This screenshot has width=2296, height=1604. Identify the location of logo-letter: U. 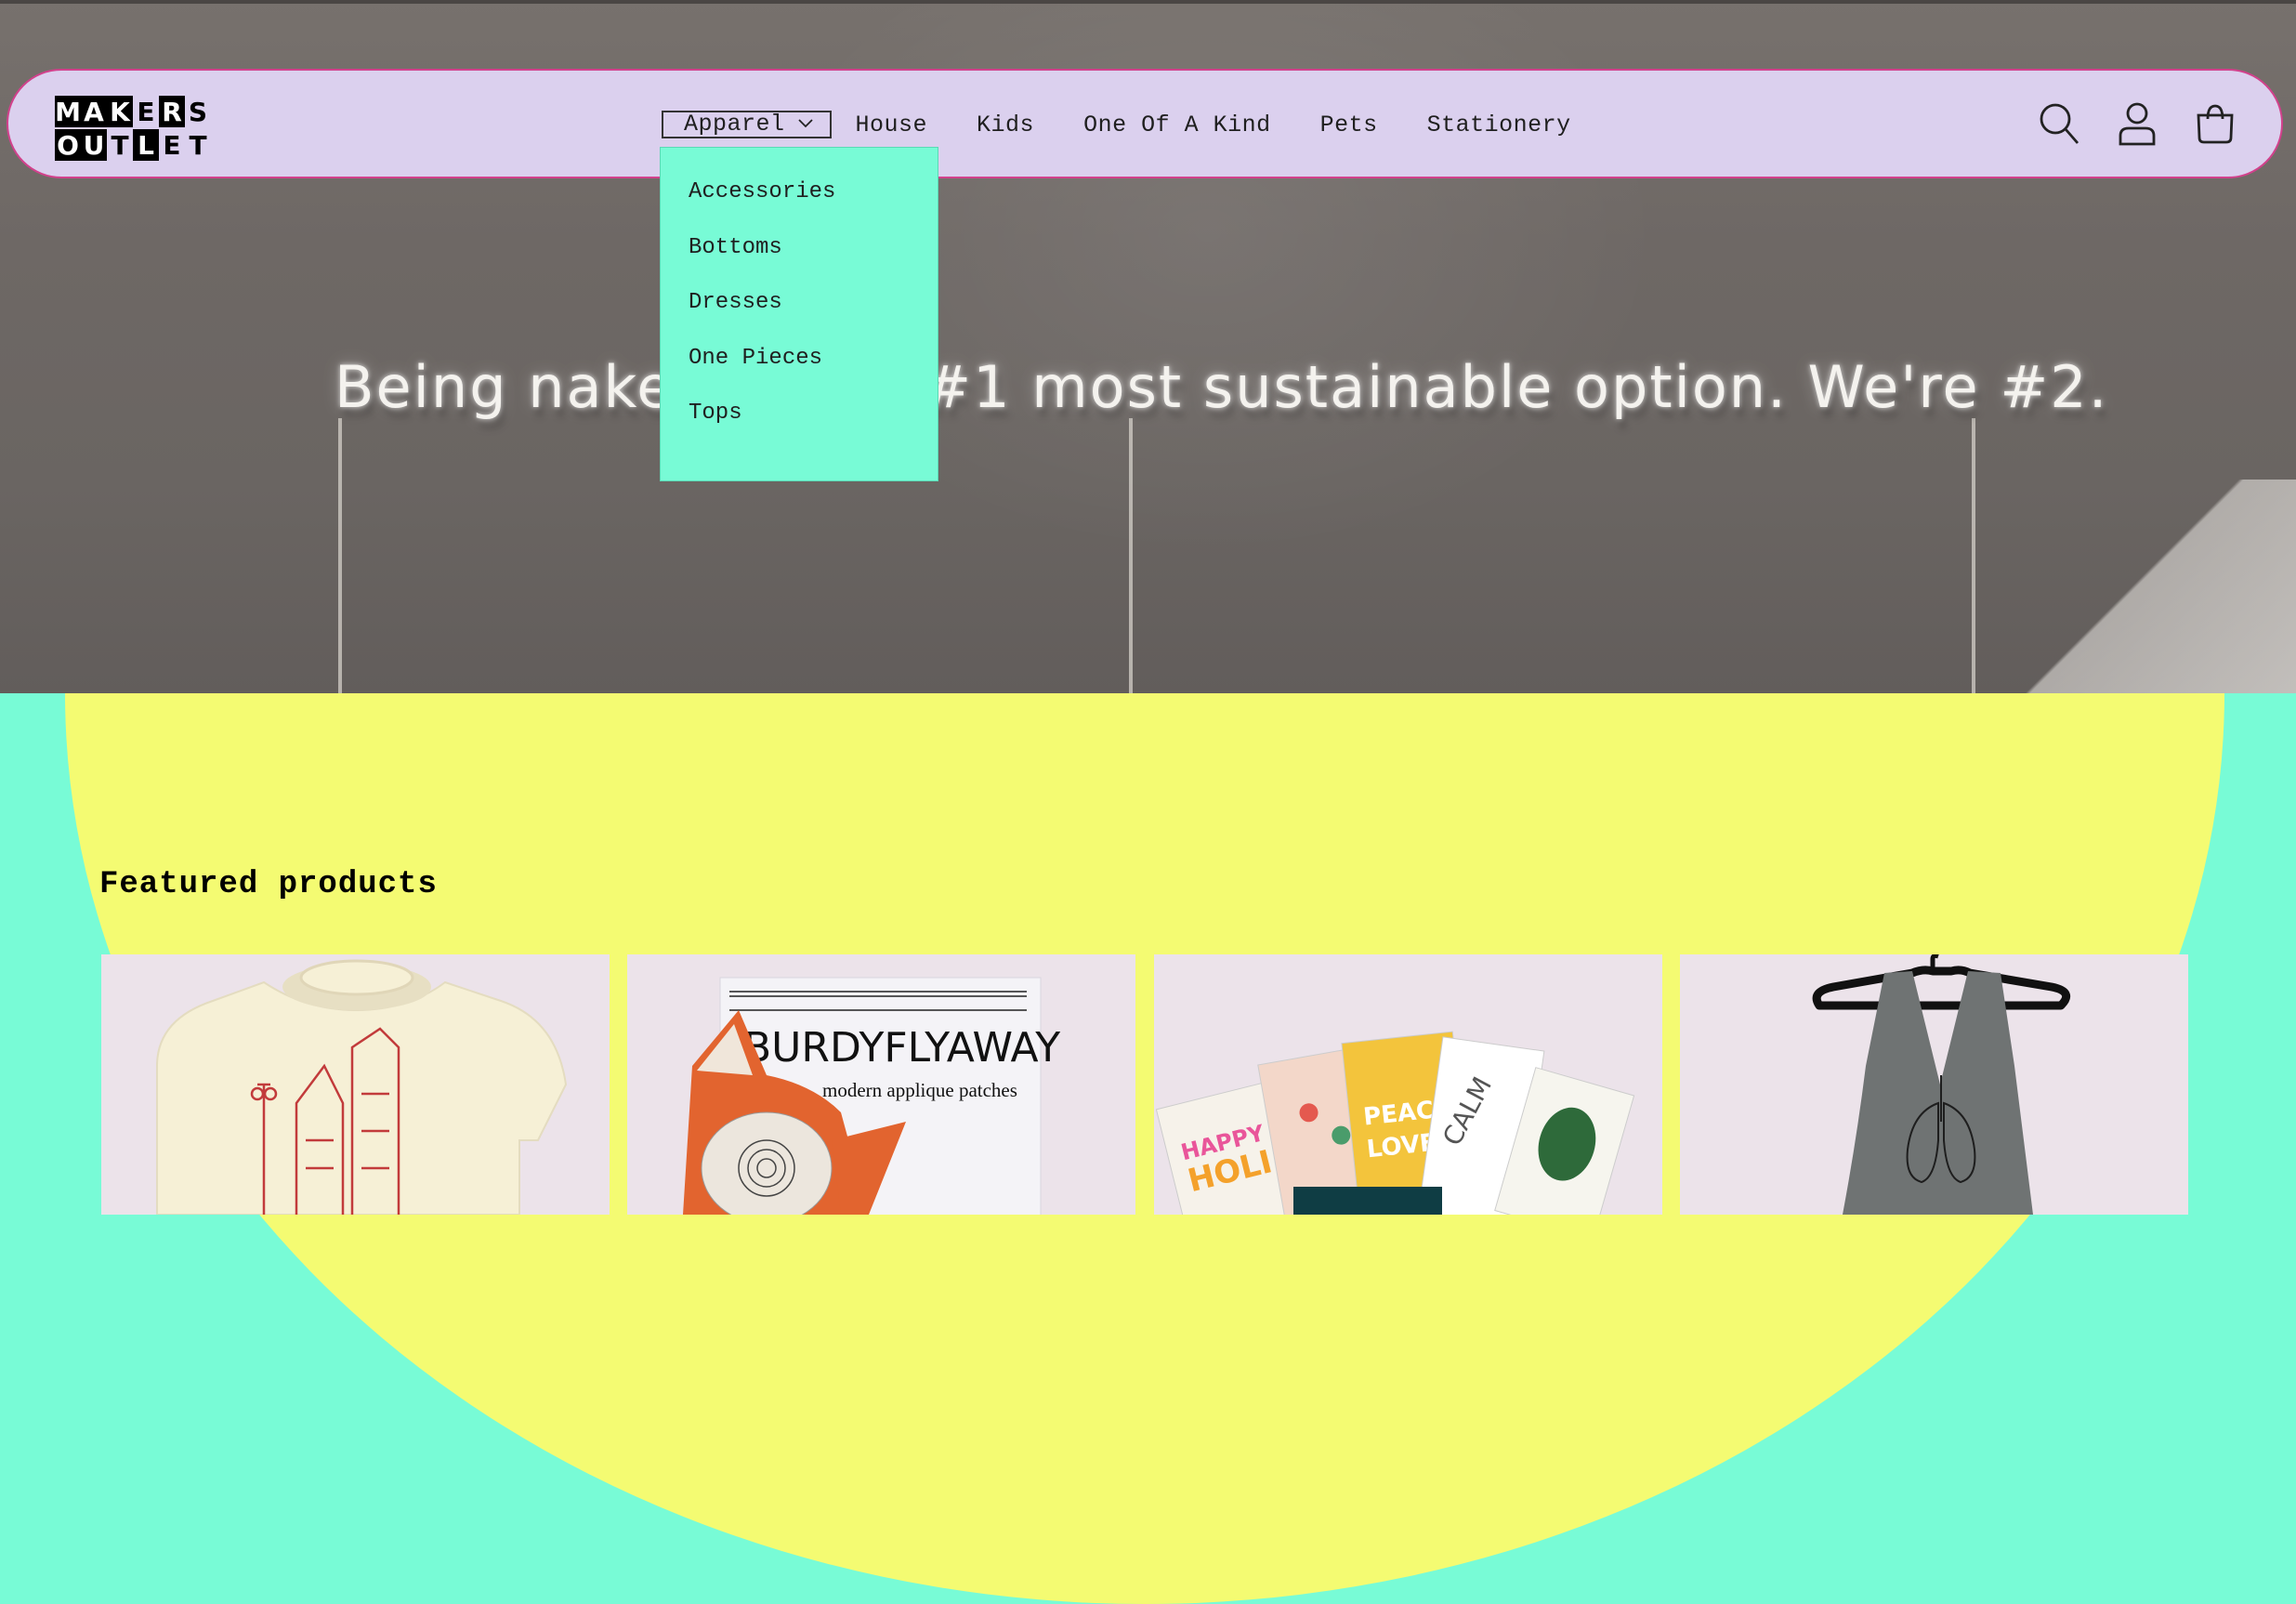
(94, 145).